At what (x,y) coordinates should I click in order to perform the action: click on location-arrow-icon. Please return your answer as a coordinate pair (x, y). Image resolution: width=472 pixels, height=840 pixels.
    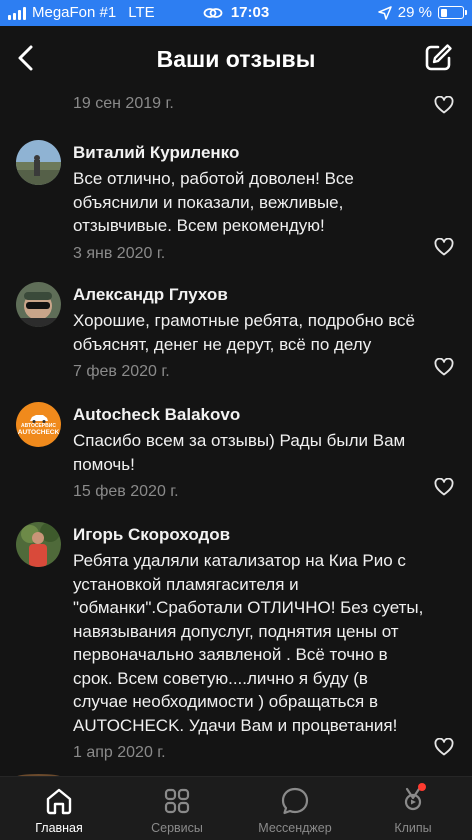
    Looking at the image, I should click on (385, 12).